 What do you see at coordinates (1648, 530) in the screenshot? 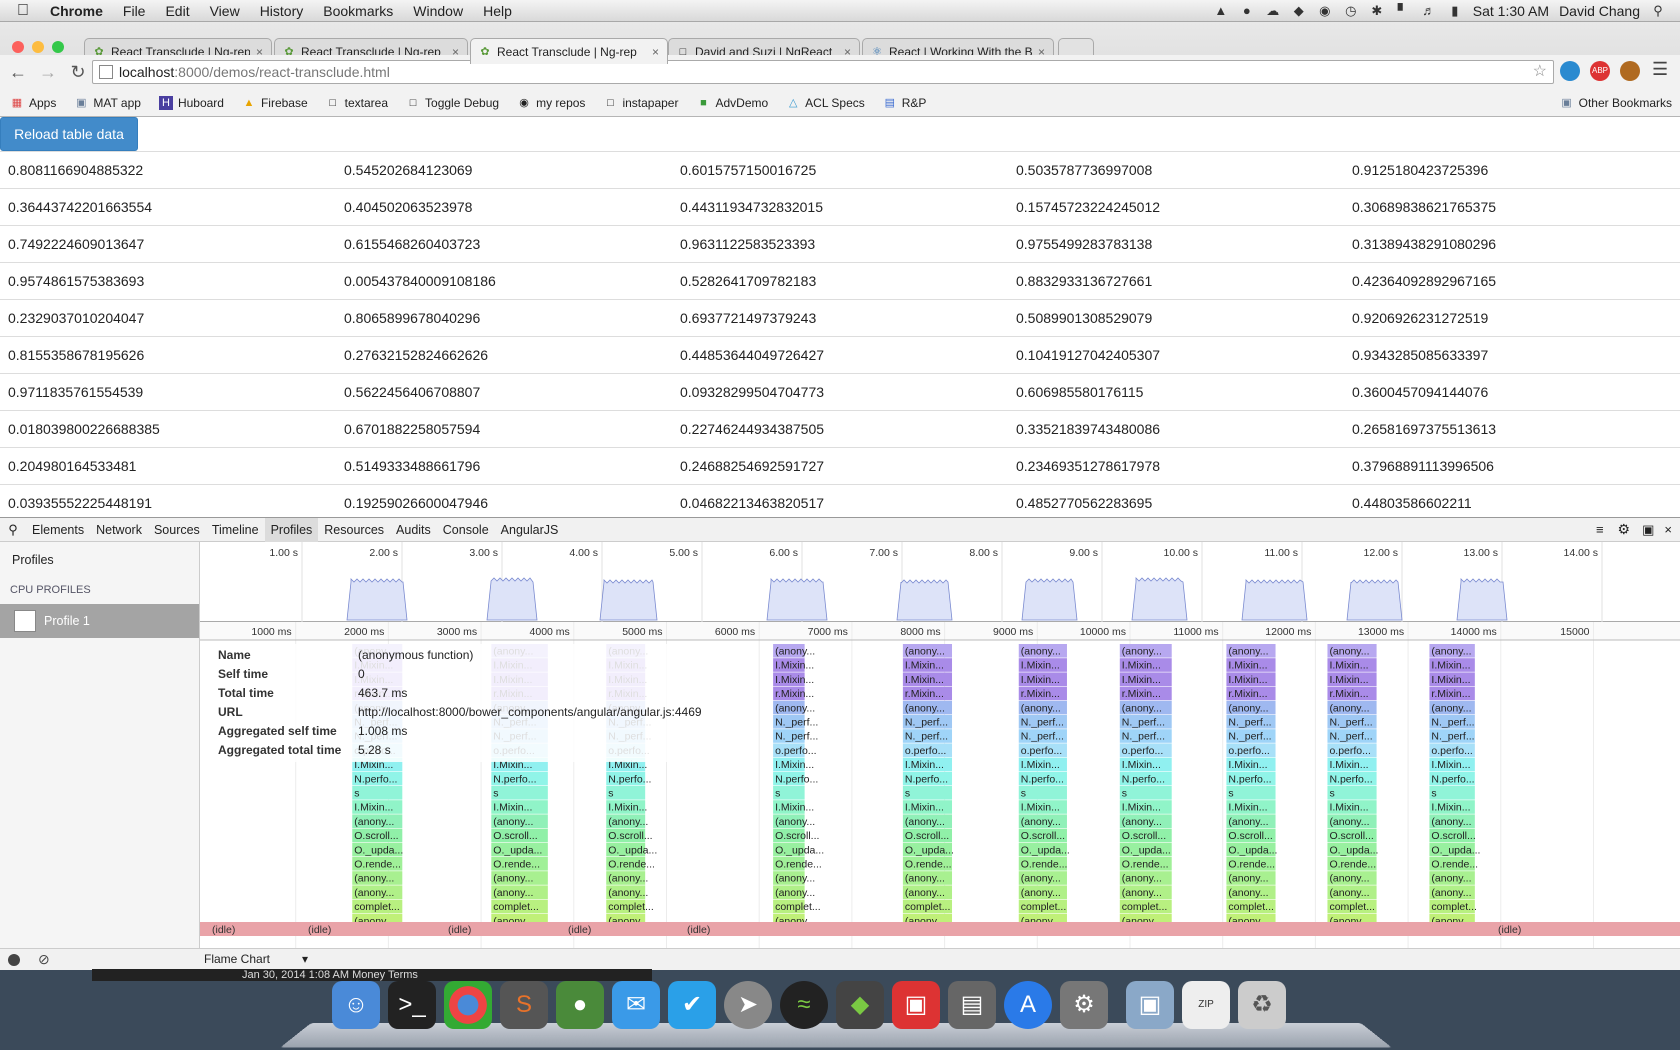
I see `dock-icon: ▣` at bounding box center [1648, 530].